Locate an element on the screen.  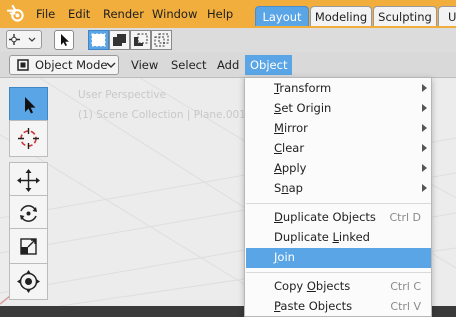
select-mode-new-button is located at coordinates (98, 40).